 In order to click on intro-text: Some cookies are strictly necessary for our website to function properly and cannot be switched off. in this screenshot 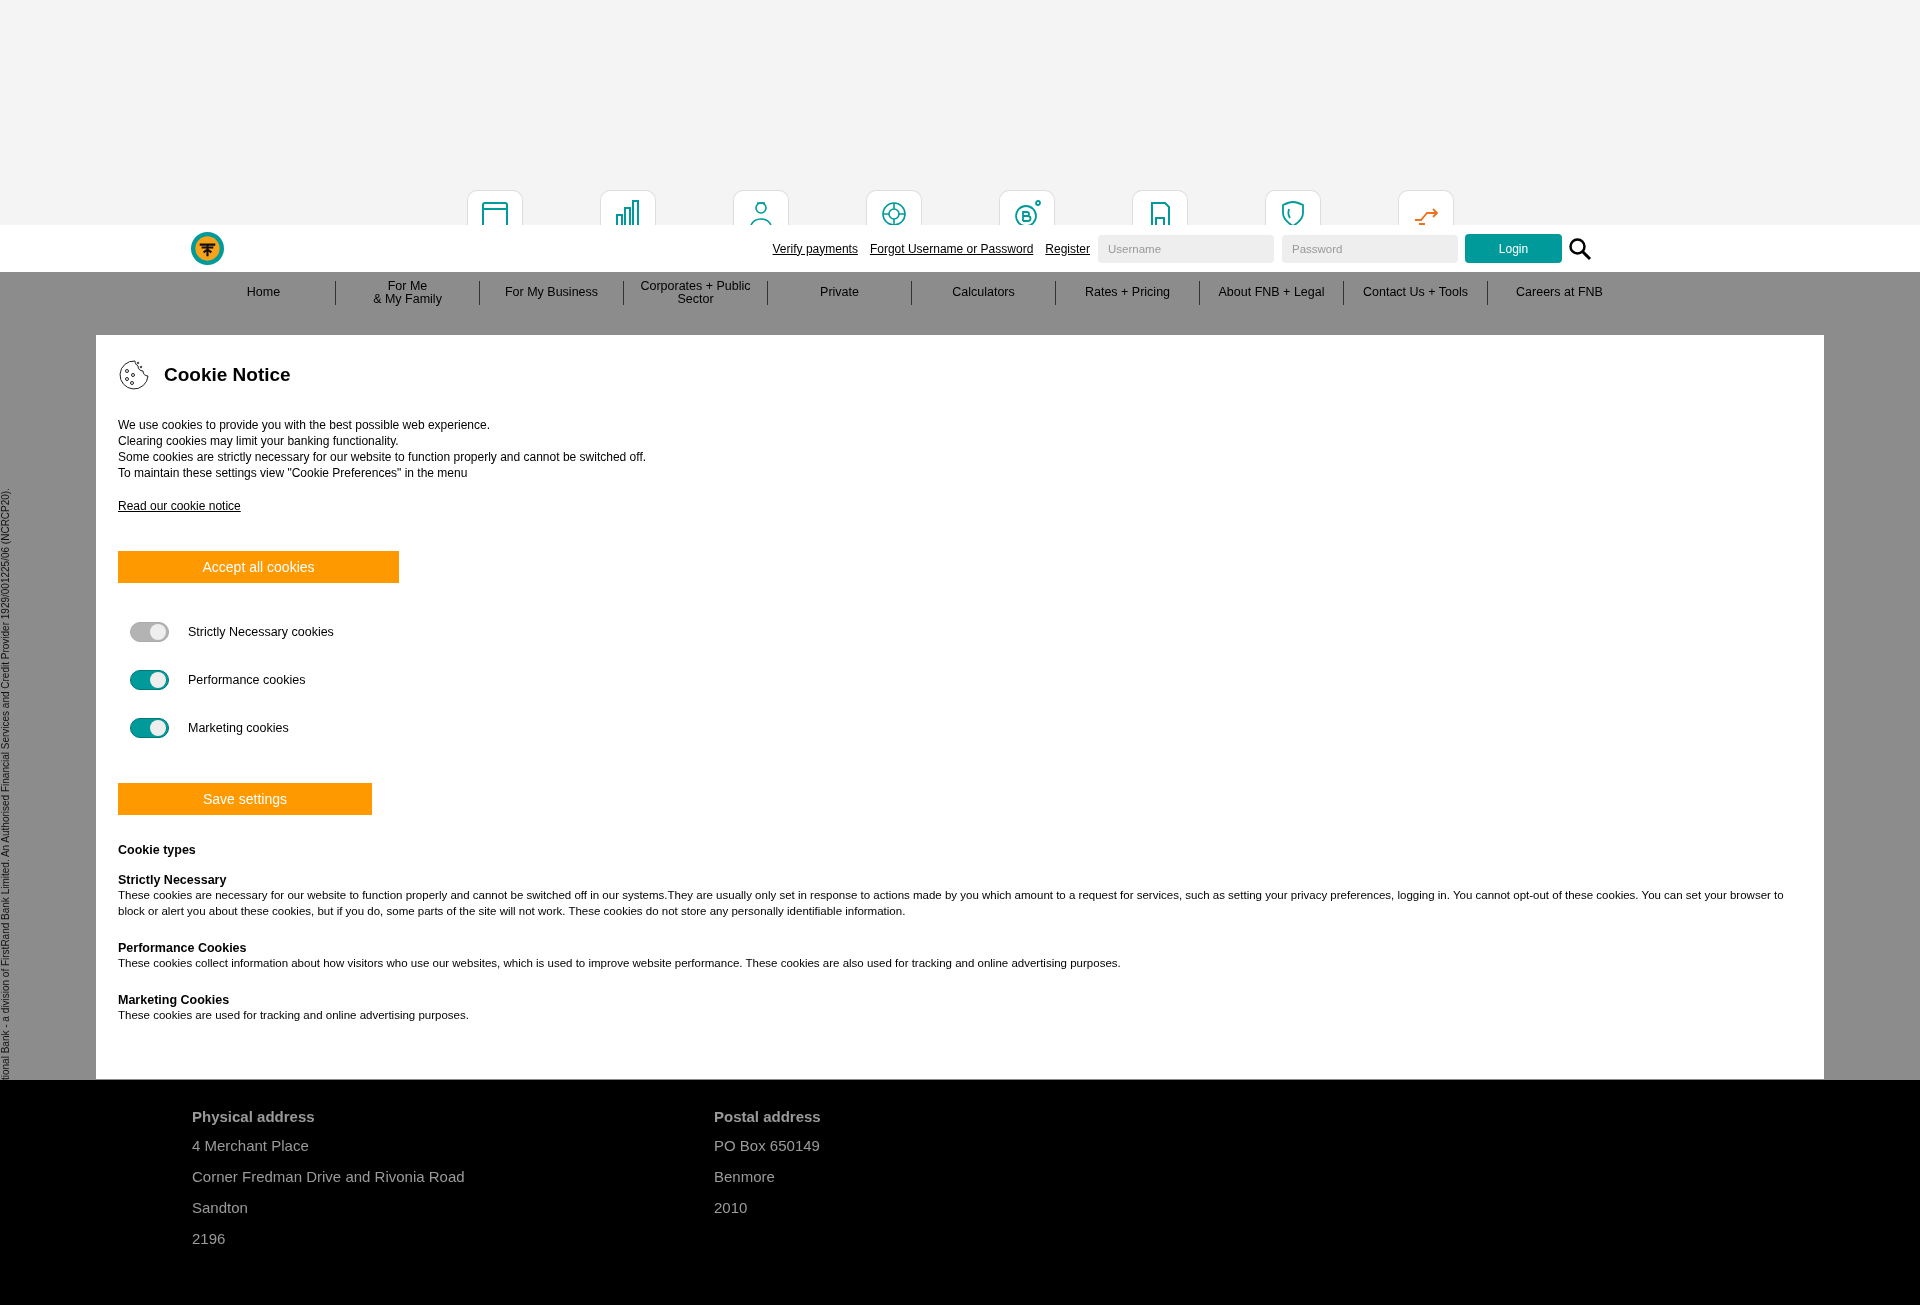, I will do `click(383, 457)`.